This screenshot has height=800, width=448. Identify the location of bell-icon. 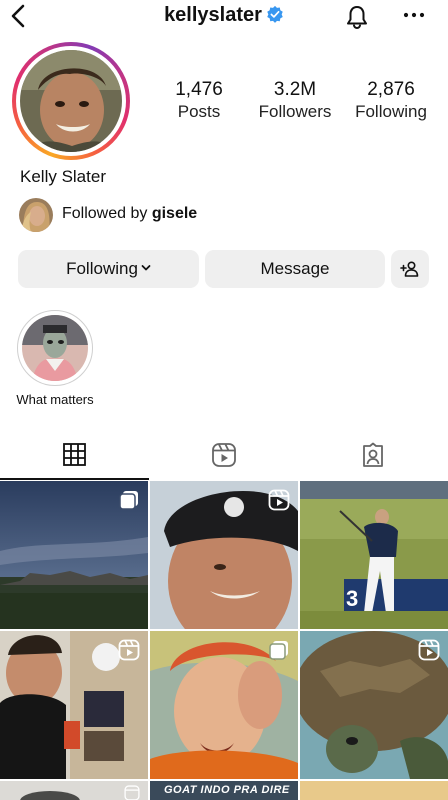
(357, 17).